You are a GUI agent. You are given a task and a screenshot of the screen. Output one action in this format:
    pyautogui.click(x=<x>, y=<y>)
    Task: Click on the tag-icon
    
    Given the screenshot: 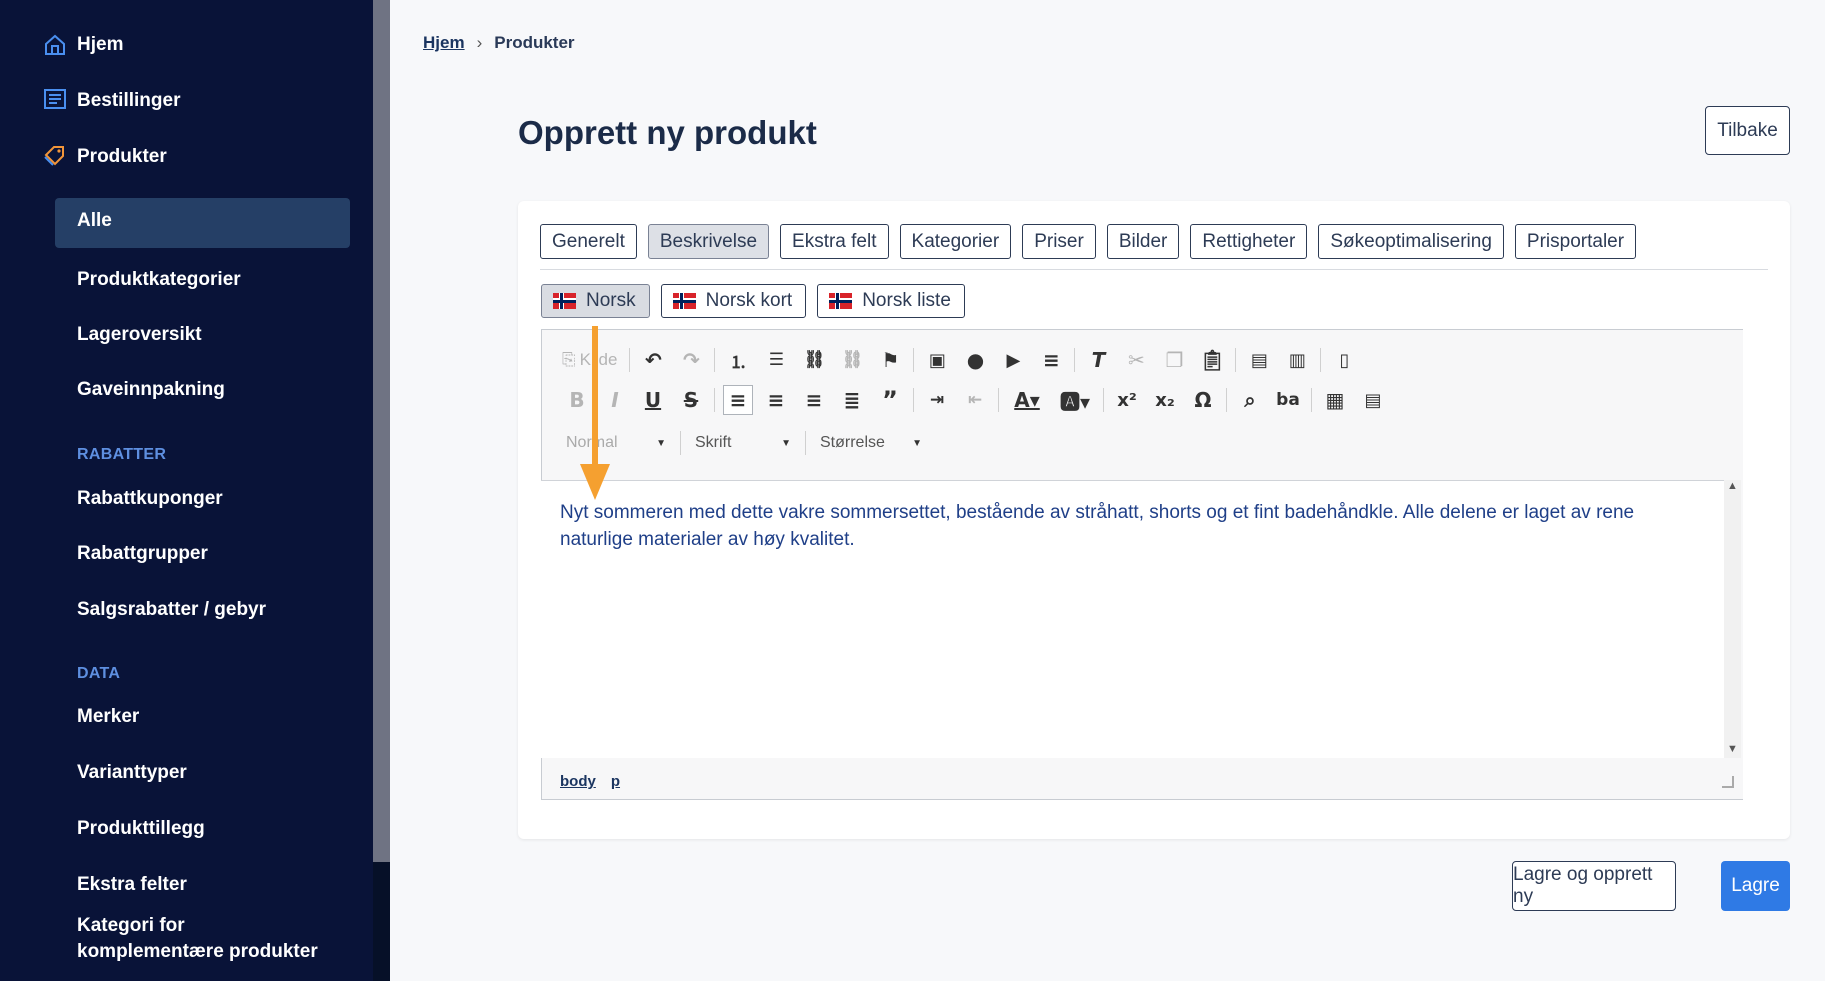 What is the action you would take?
    pyautogui.click(x=54, y=156)
    